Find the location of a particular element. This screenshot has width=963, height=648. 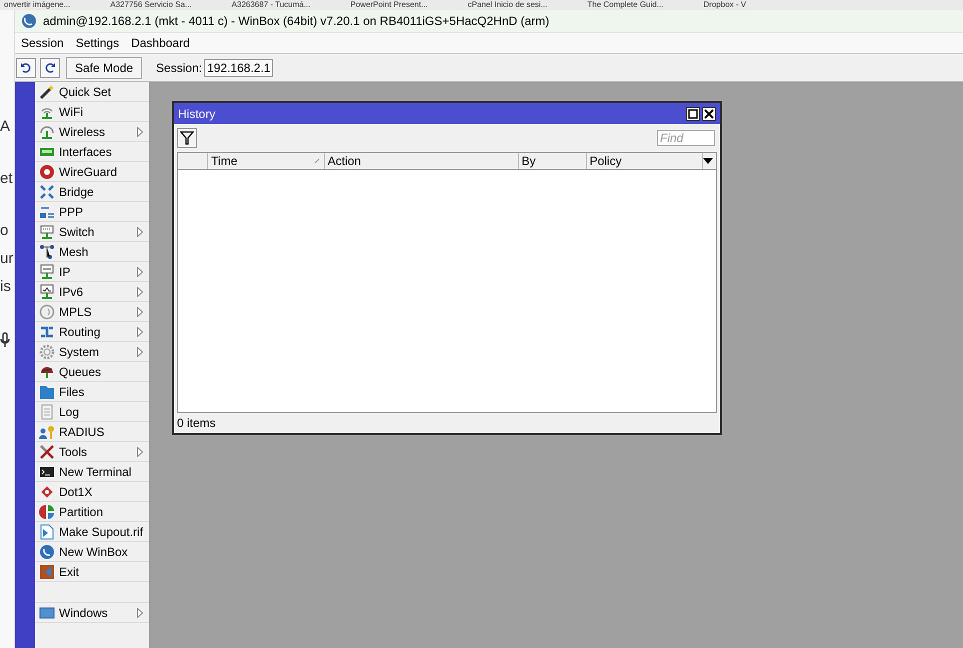

menu-item: Log is located at coordinates (92, 412).